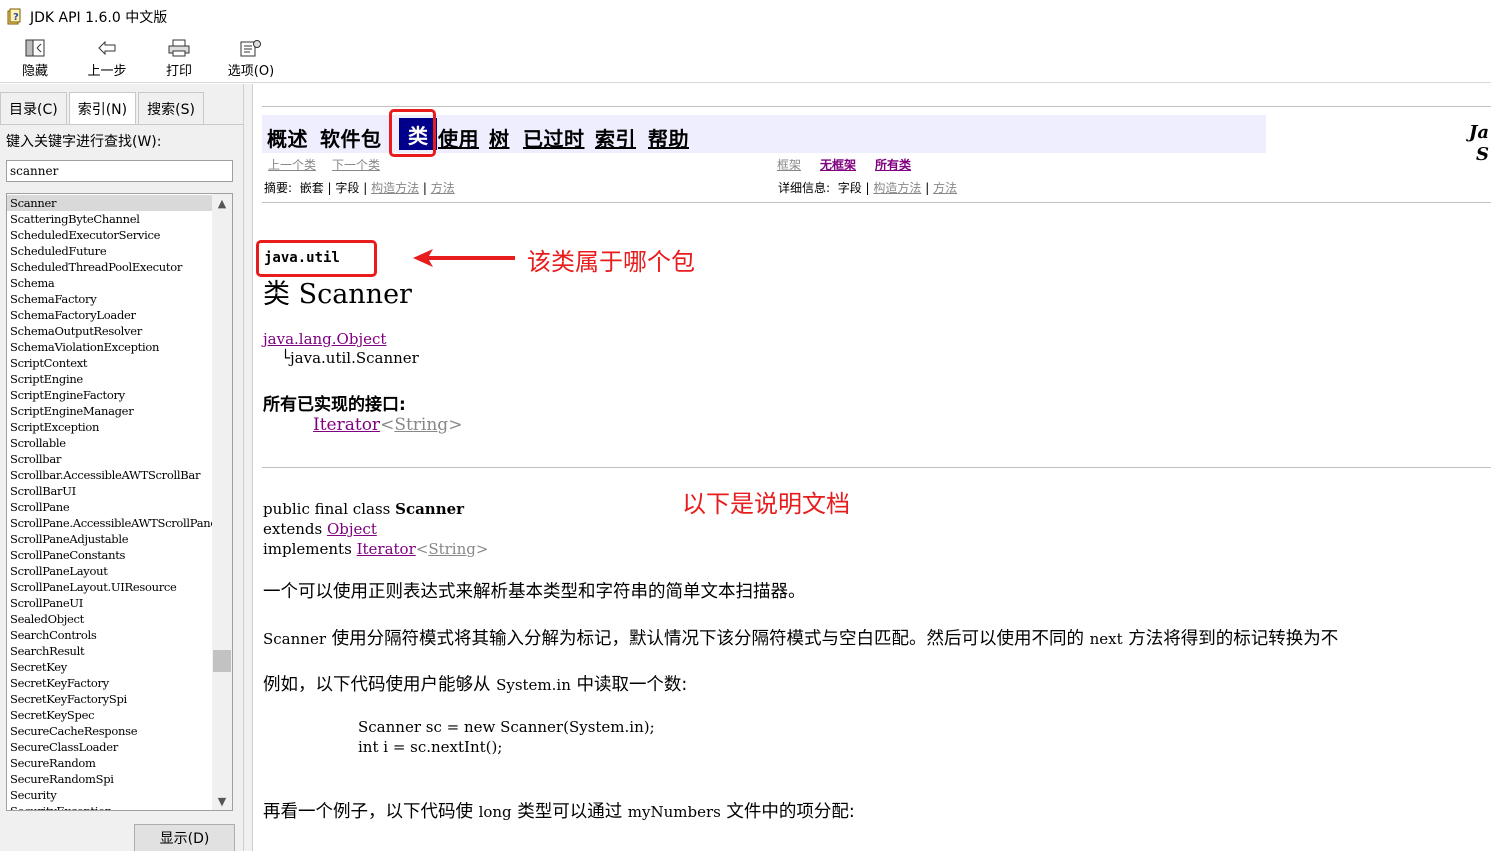 The image size is (1491, 851). I want to click on index-list-item: ScrollPaneLayout.UIResource, so click(109, 587).